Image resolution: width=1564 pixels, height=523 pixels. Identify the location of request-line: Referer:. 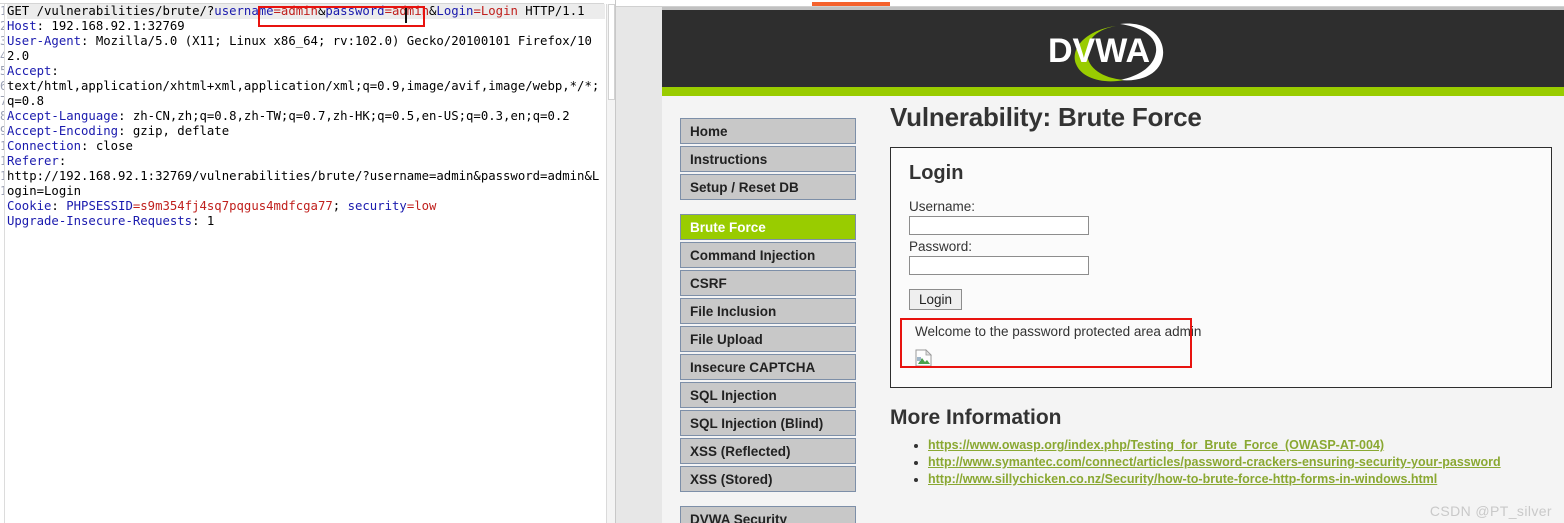
(306, 161).